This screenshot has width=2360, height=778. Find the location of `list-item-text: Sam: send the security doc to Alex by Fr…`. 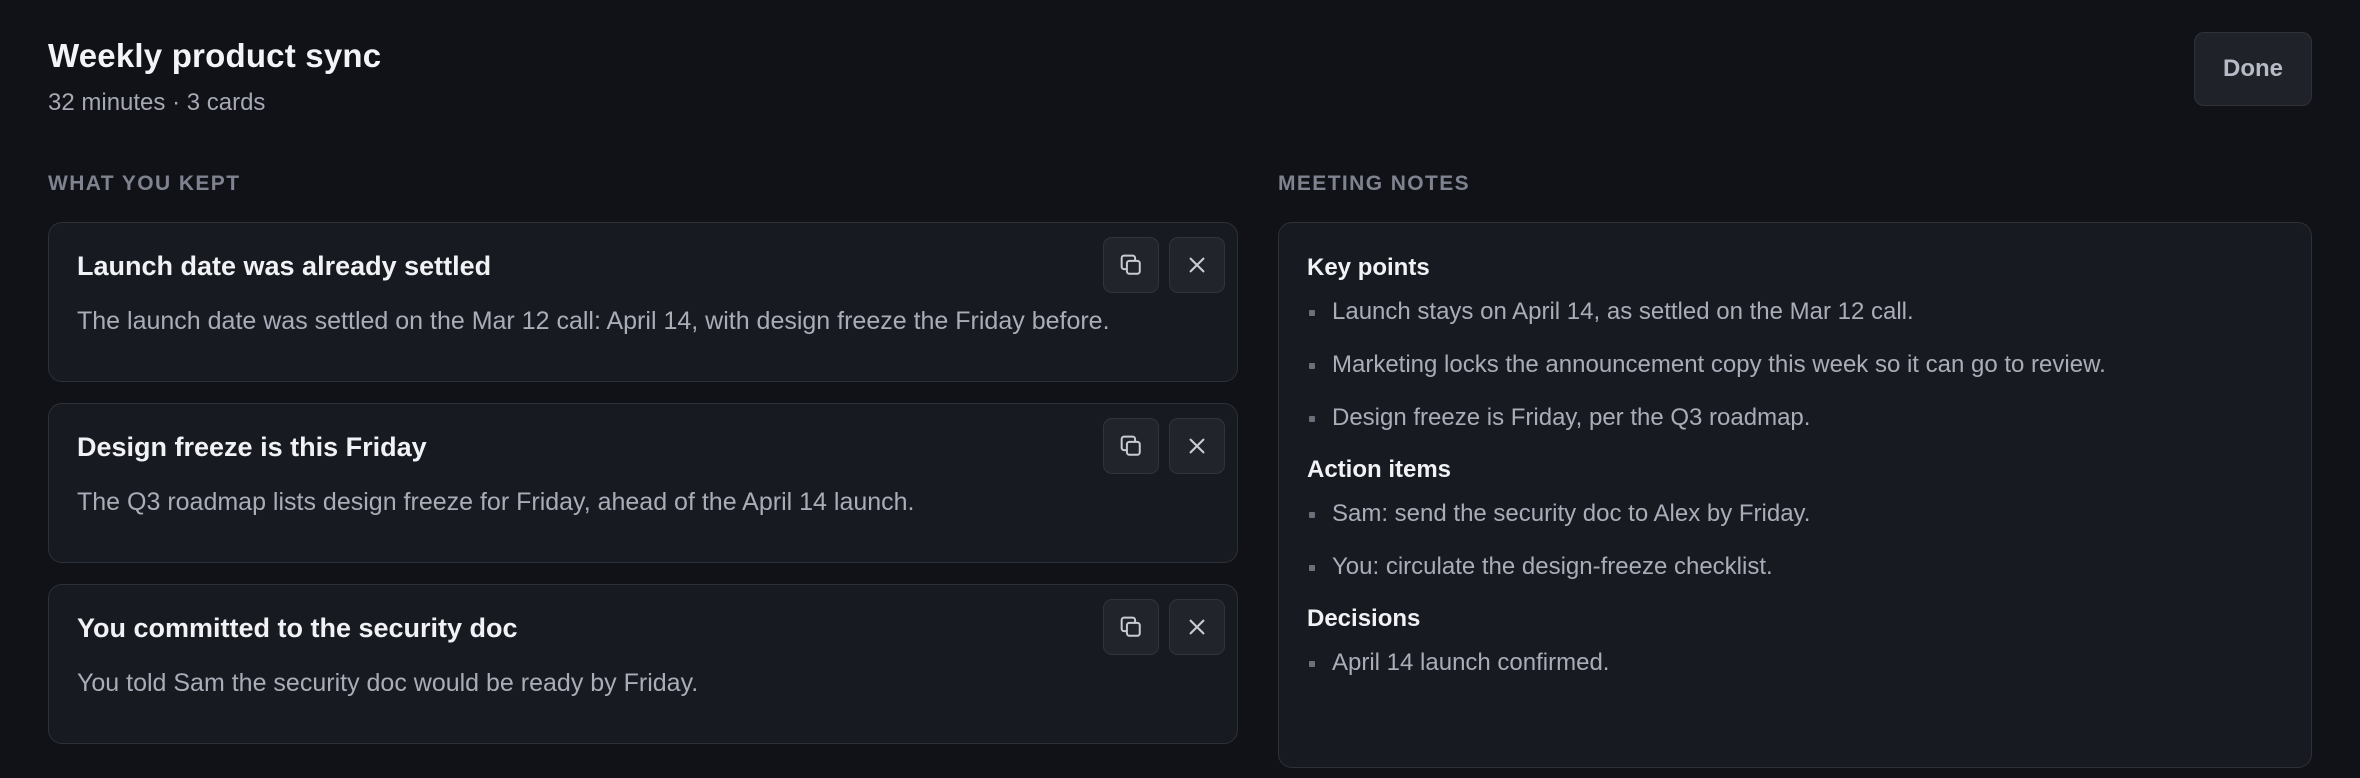

list-item-text: Sam: send the security doc to Alex by Fr… is located at coordinates (1571, 513).